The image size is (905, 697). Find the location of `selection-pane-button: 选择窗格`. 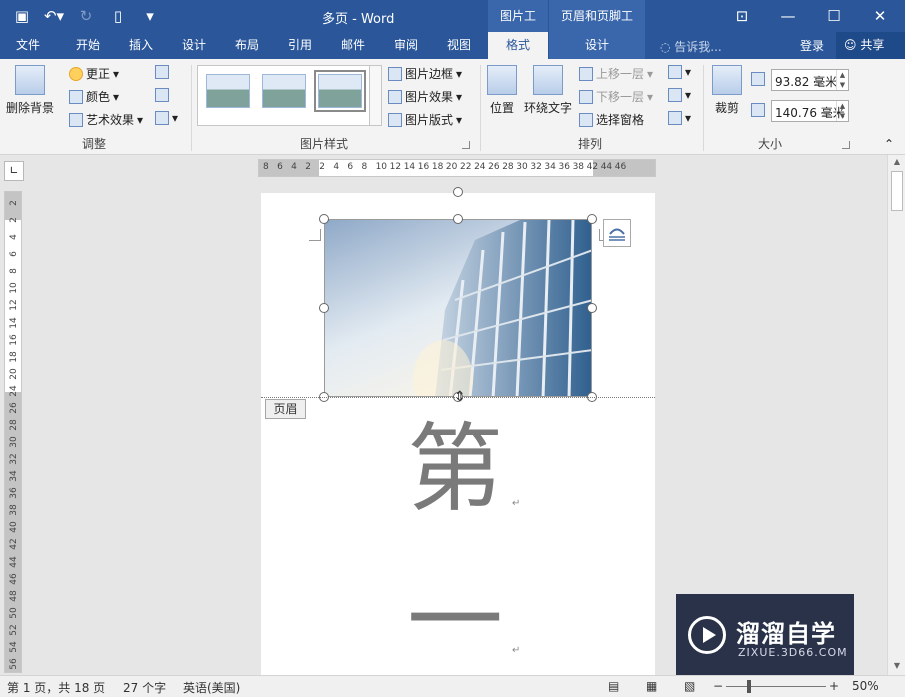

selection-pane-button: 选择窗格 is located at coordinates (611, 119).